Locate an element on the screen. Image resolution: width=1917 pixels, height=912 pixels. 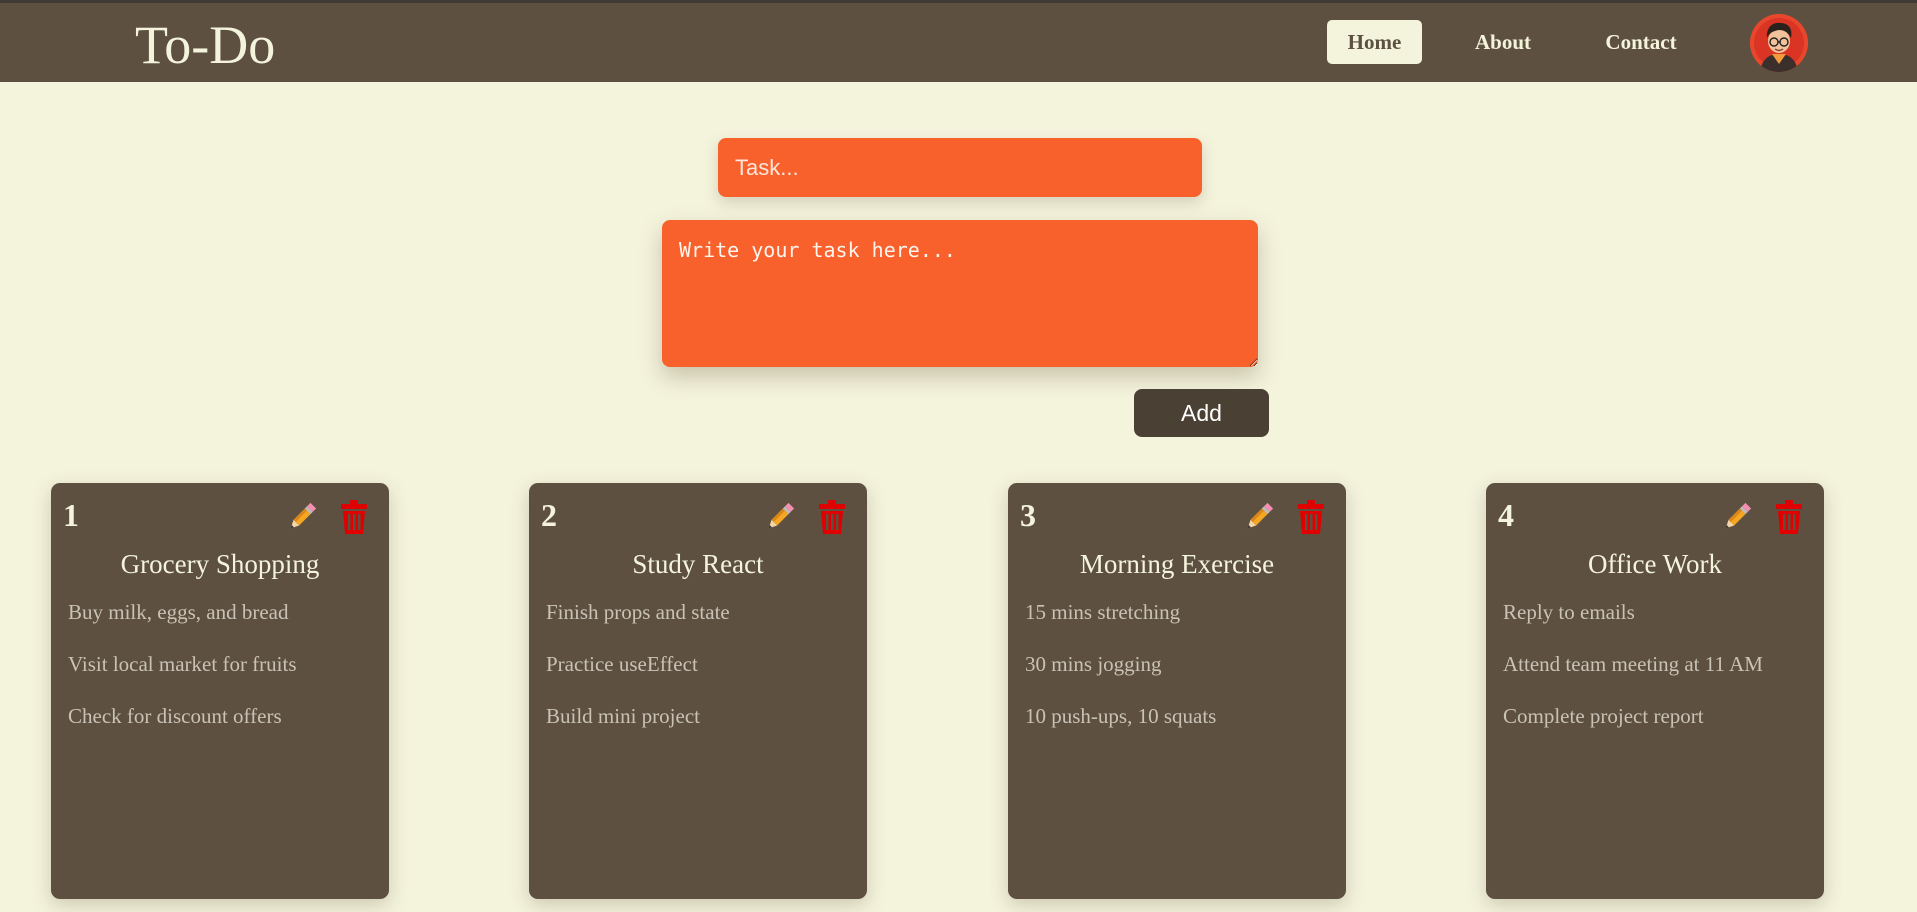
task-item: Finish props and state is located at coordinates (638, 612).